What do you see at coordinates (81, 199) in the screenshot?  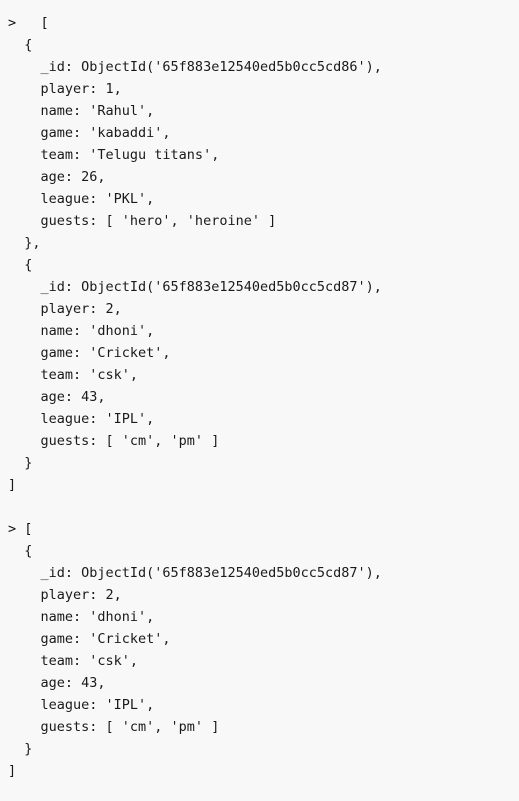 I see `output-line: league: 'PKL',` at bounding box center [81, 199].